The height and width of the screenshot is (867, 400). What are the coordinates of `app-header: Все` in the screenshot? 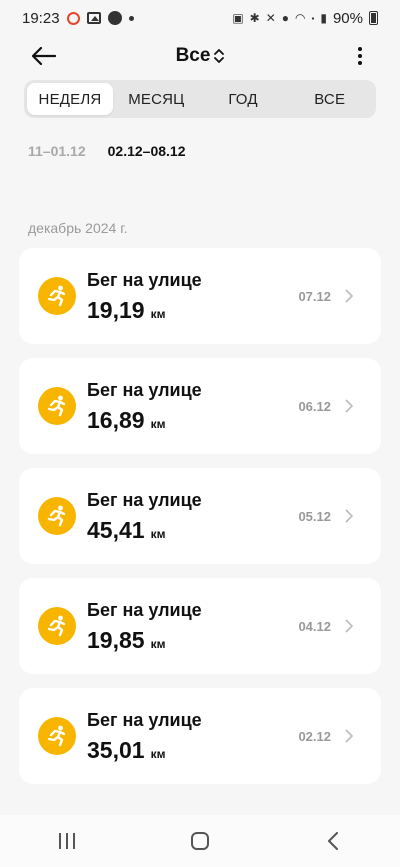 It's located at (200, 56).